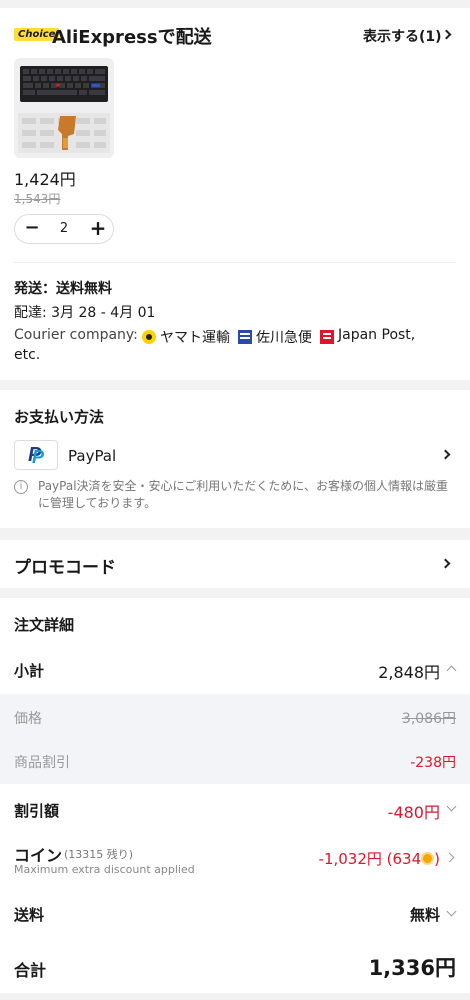 Image resolution: width=470 pixels, height=1000 pixels. Describe the element at coordinates (29, 915) in the screenshot. I see `shipping-fee-row-label: 送料` at that location.